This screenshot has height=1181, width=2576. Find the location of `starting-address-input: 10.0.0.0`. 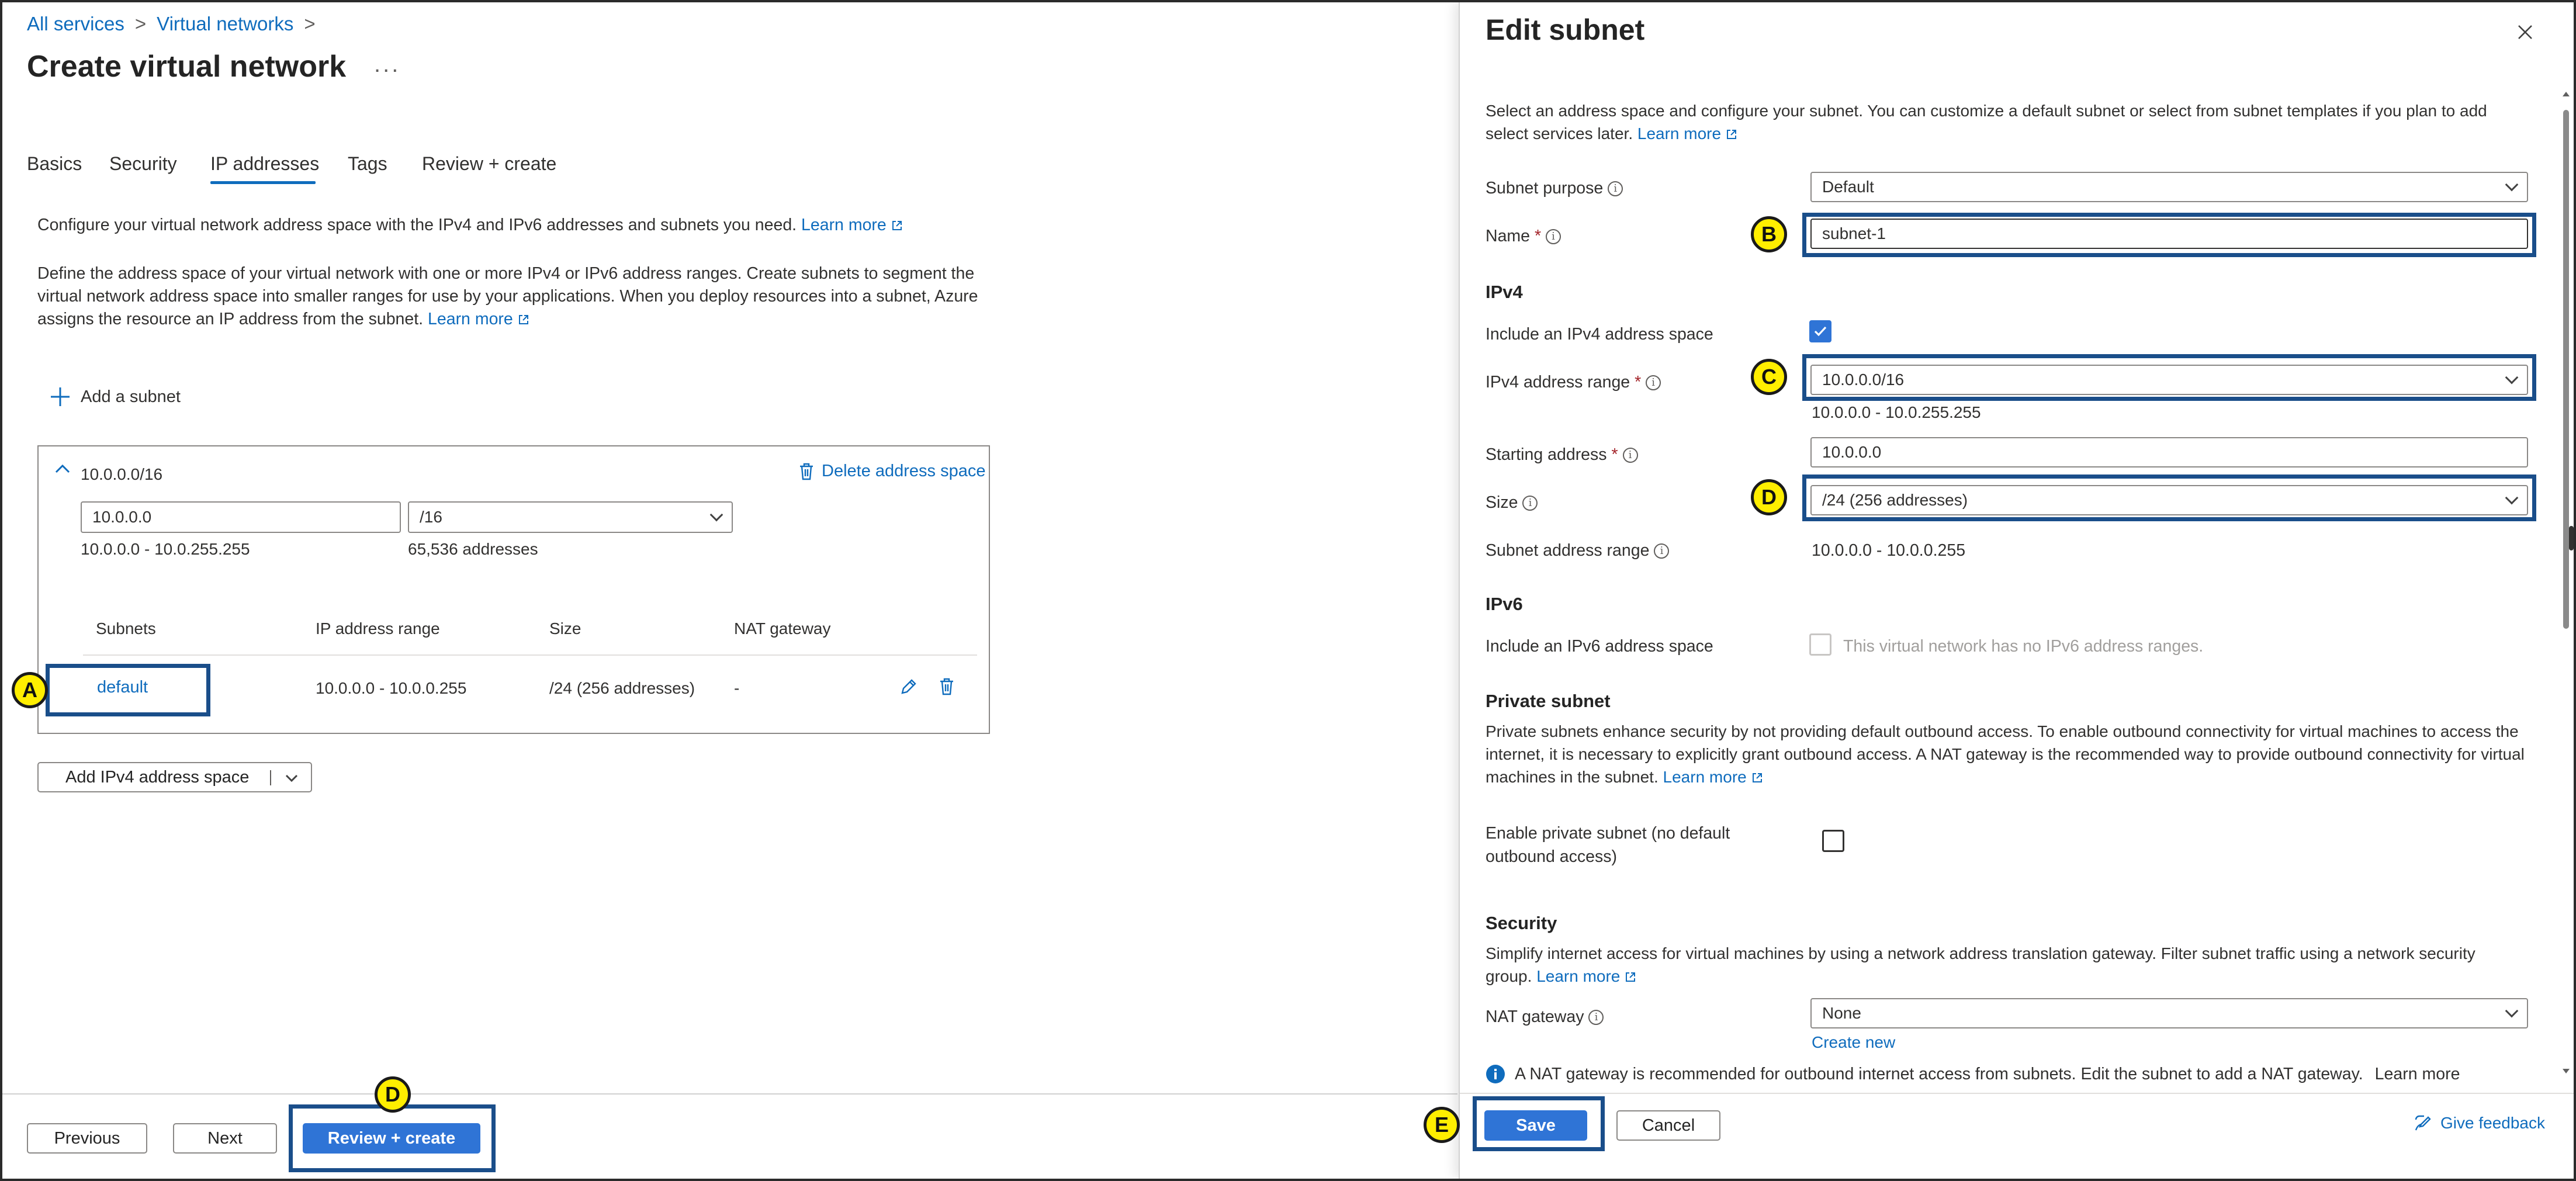

starting-address-input: 10.0.0.0 is located at coordinates (2169, 452).